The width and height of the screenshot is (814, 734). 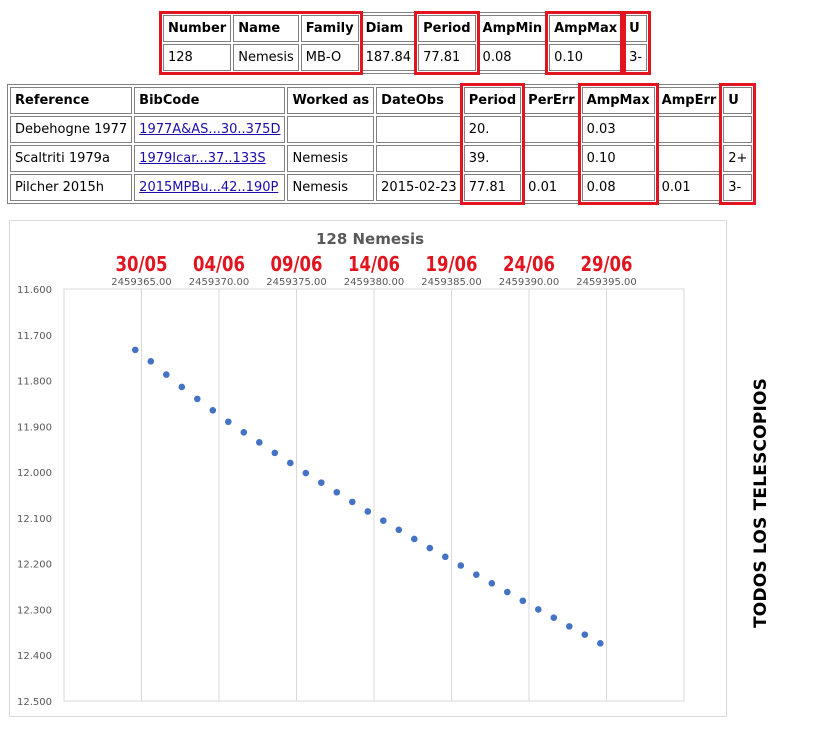 I want to click on references-cell-pererr: 0.01, so click(x=551, y=187).